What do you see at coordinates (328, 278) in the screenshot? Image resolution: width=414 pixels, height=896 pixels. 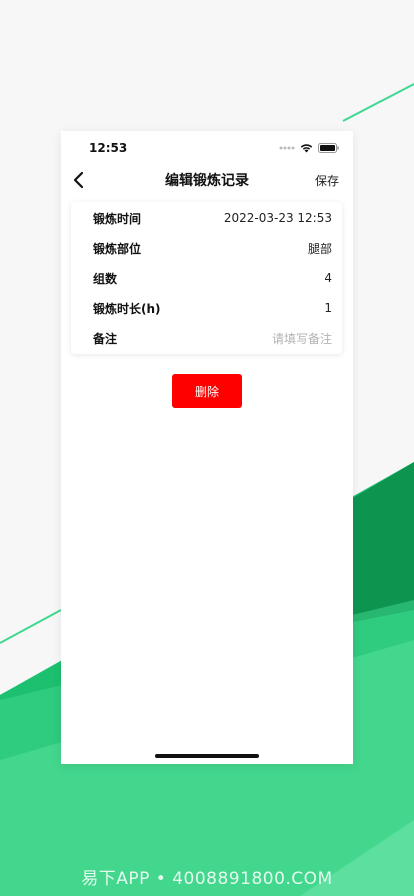 I see `form-value: 4` at bounding box center [328, 278].